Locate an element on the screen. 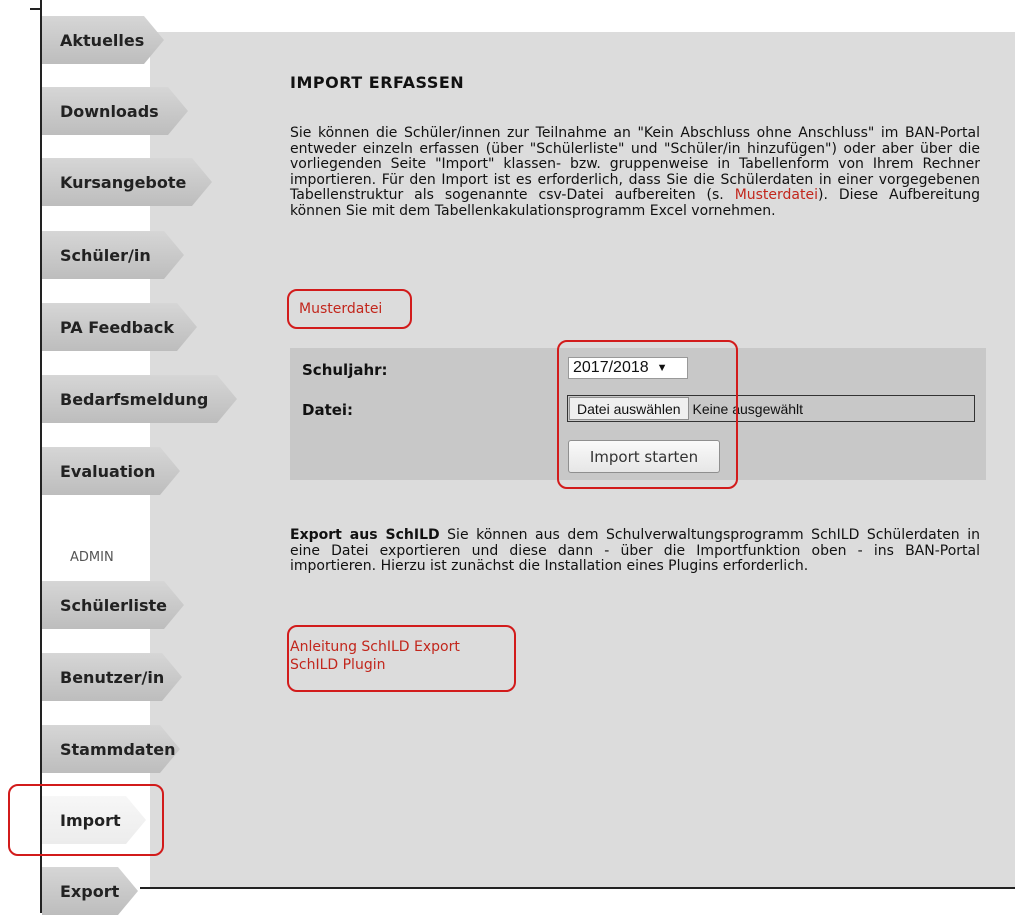 The width and height of the screenshot is (1015, 915). datei-file-input: Datei auswählen Keine ausgewählt is located at coordinates (771, 408).